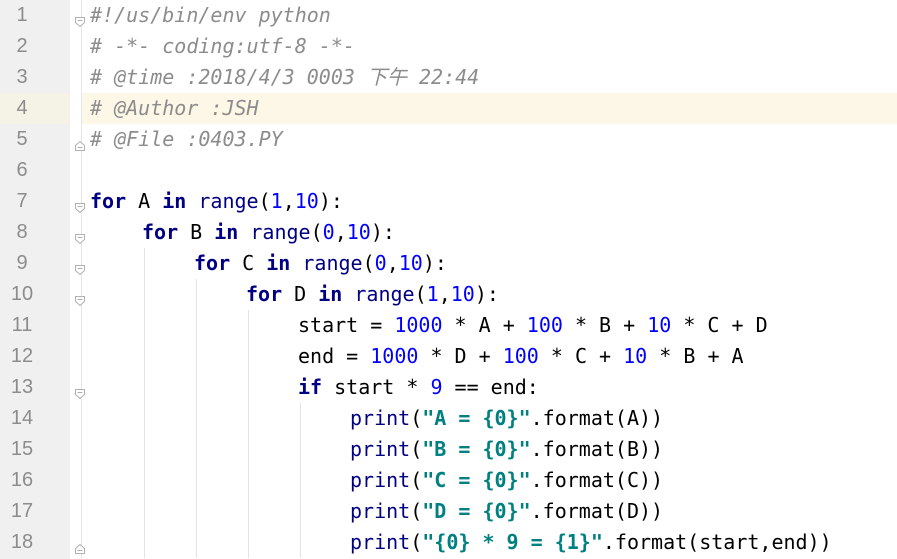 This screenshot has width=897, height=559. Describe the element at coordinates (22, 201) in the screenshot. I see `line-number: 7` at that location.